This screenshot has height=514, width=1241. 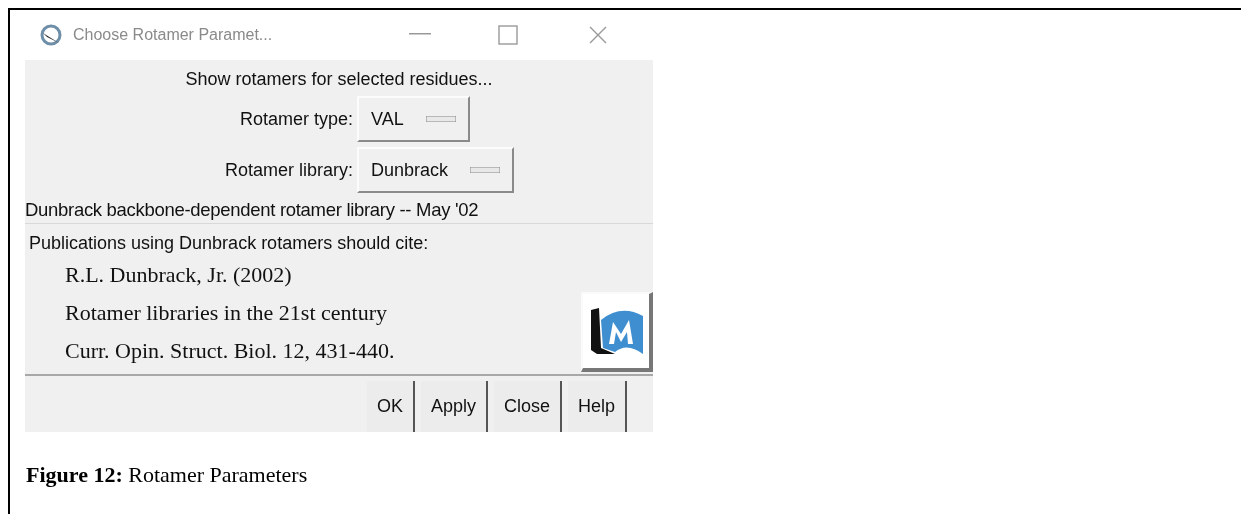 I want to click on citation-line: Curr. Opin. Struct. Biol. 12, 431-440., so click(x=230, y=351).